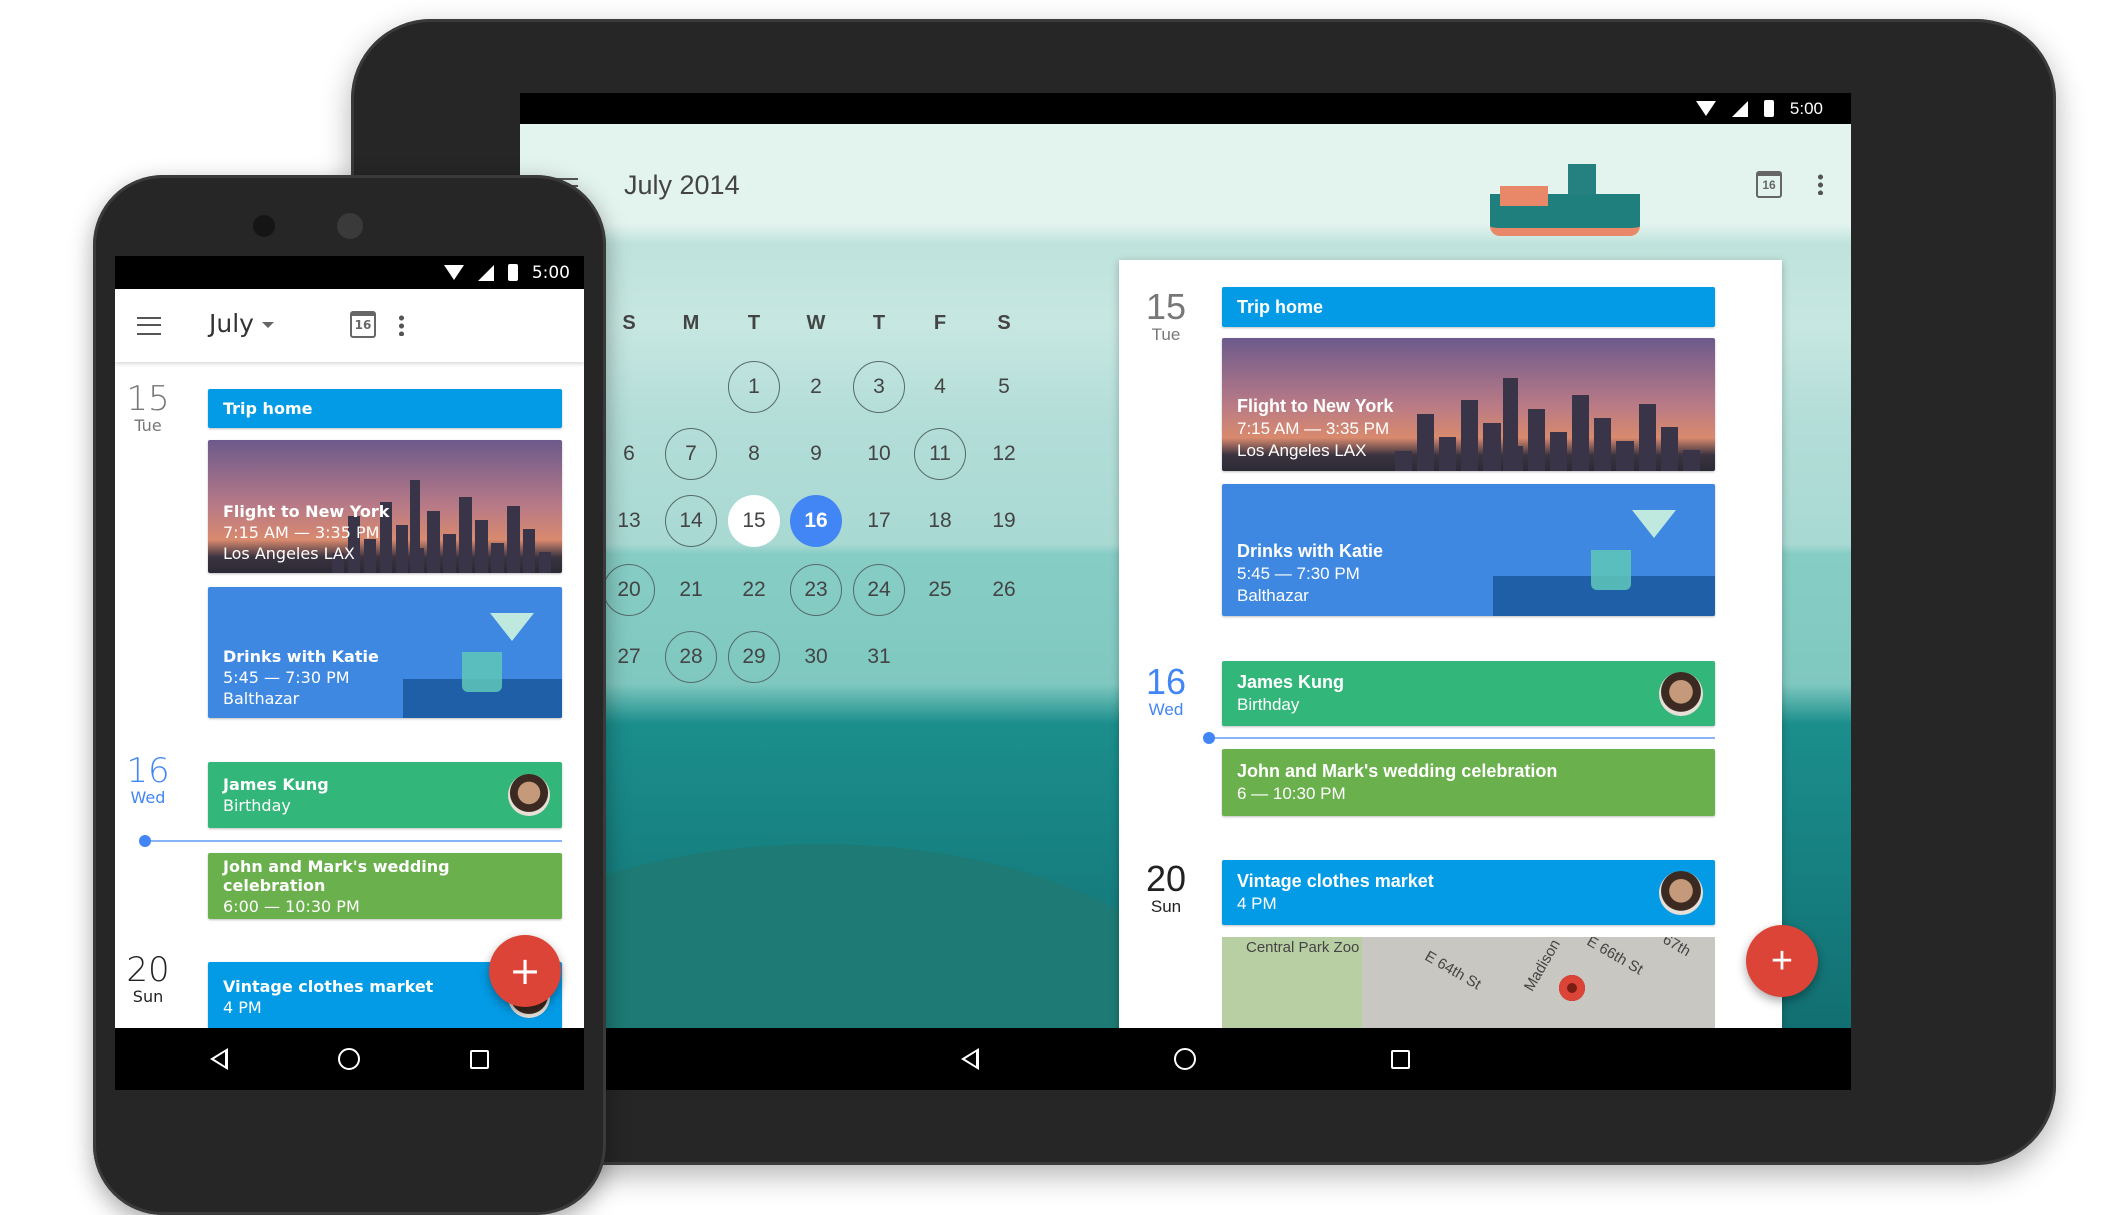 This screenshot has height=1215, width=2125. I want to click on calendar-day-22: 22, so click(754, 590).